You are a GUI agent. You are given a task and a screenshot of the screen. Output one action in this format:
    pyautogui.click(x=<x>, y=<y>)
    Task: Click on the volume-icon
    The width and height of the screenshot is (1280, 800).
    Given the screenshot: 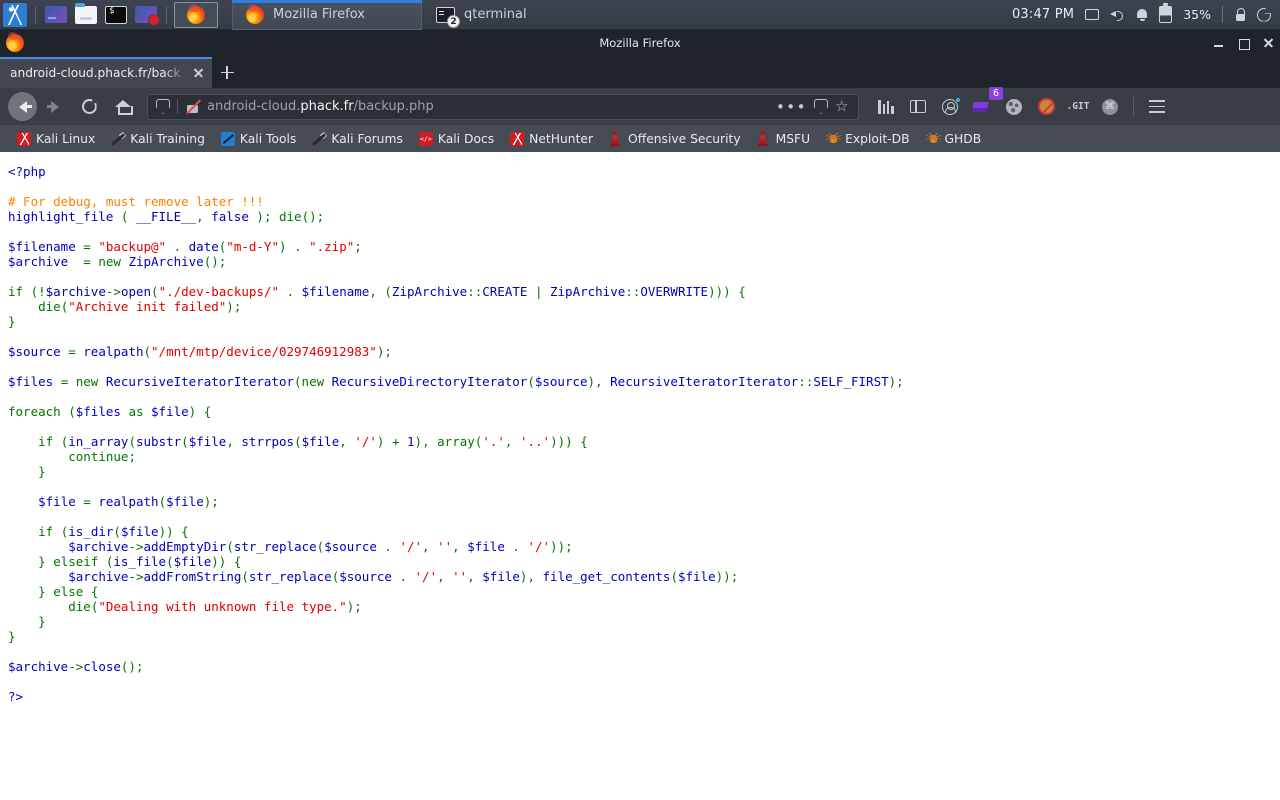 What is the action you would take?
    pyautogui.click(x=1117, y=14)
    